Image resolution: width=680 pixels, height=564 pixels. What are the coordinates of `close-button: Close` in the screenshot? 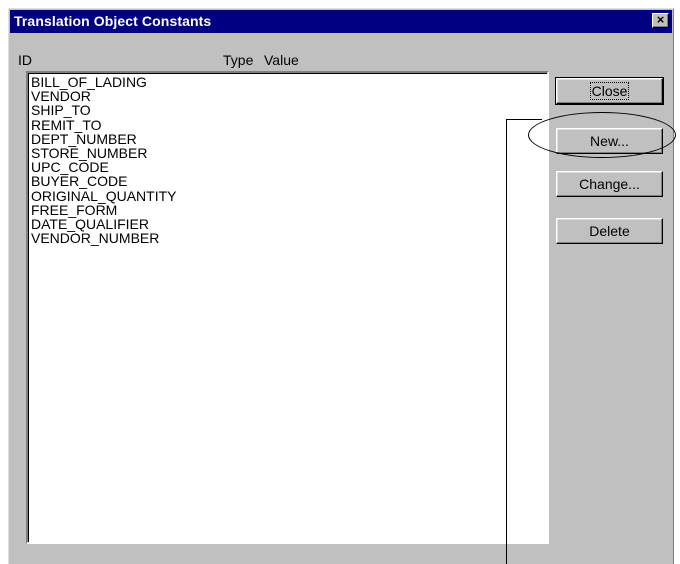 It's located at (609, 91).